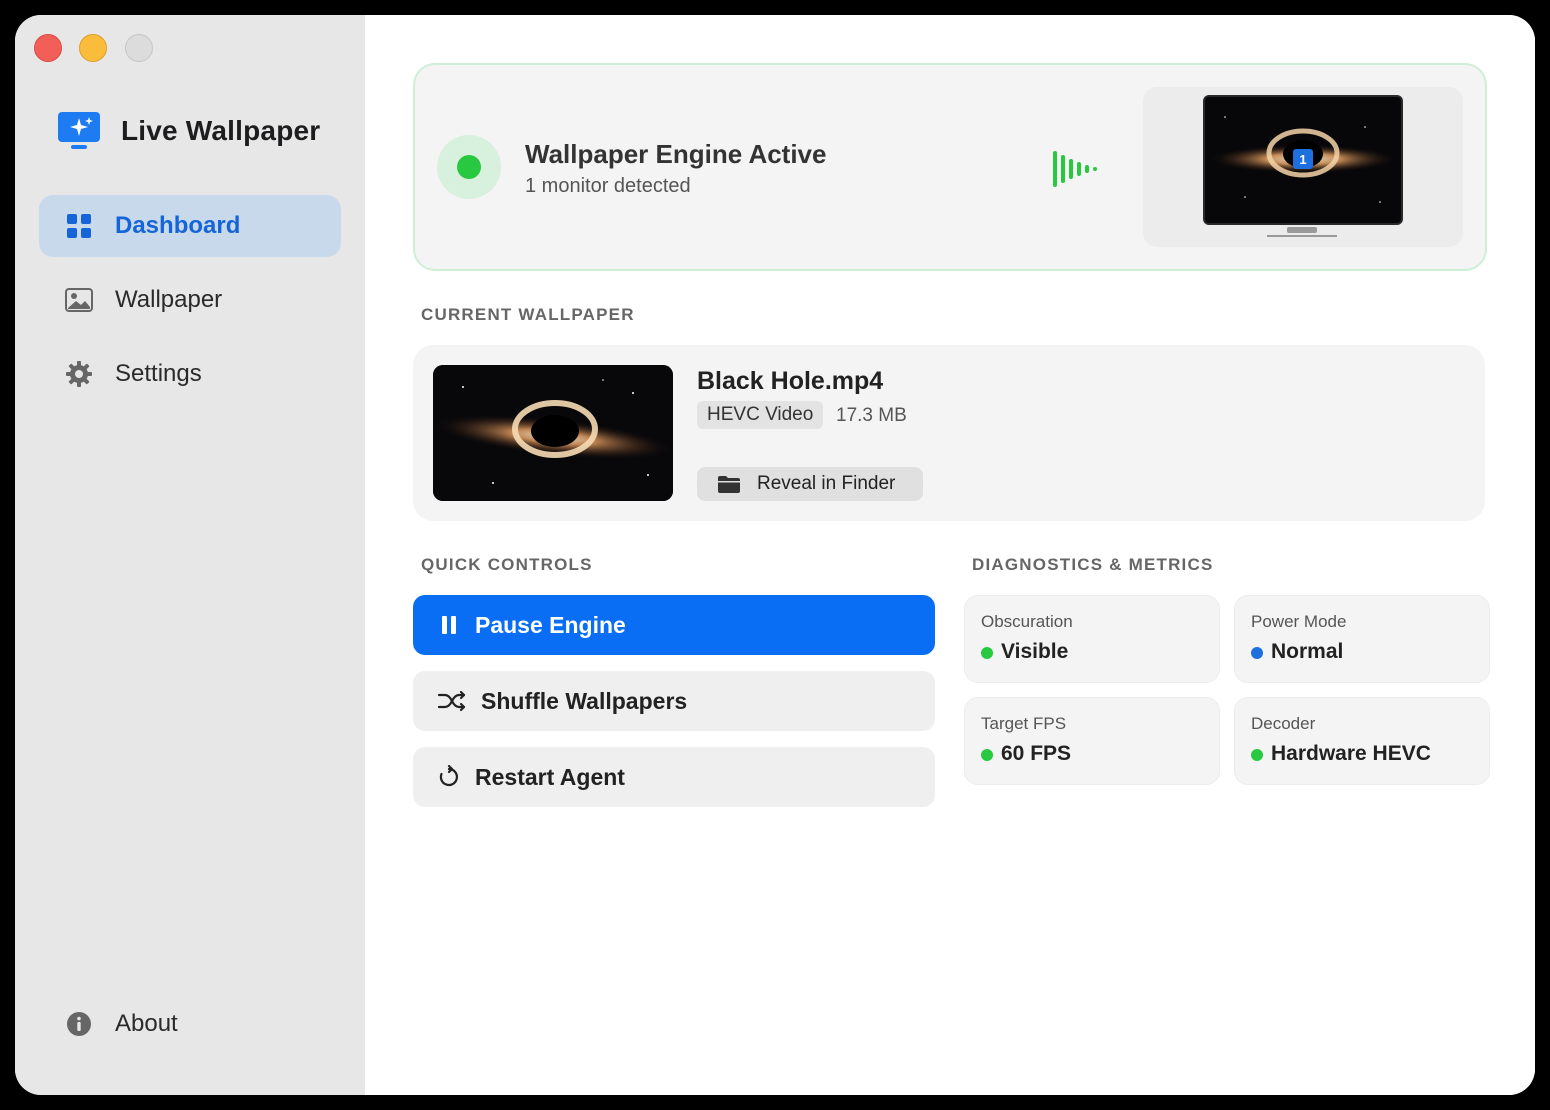 This screenshot has width=1550, height=1110. Describe the element at coordinates (729, 484) in the screenshot. I see `folder-icon` at that location.